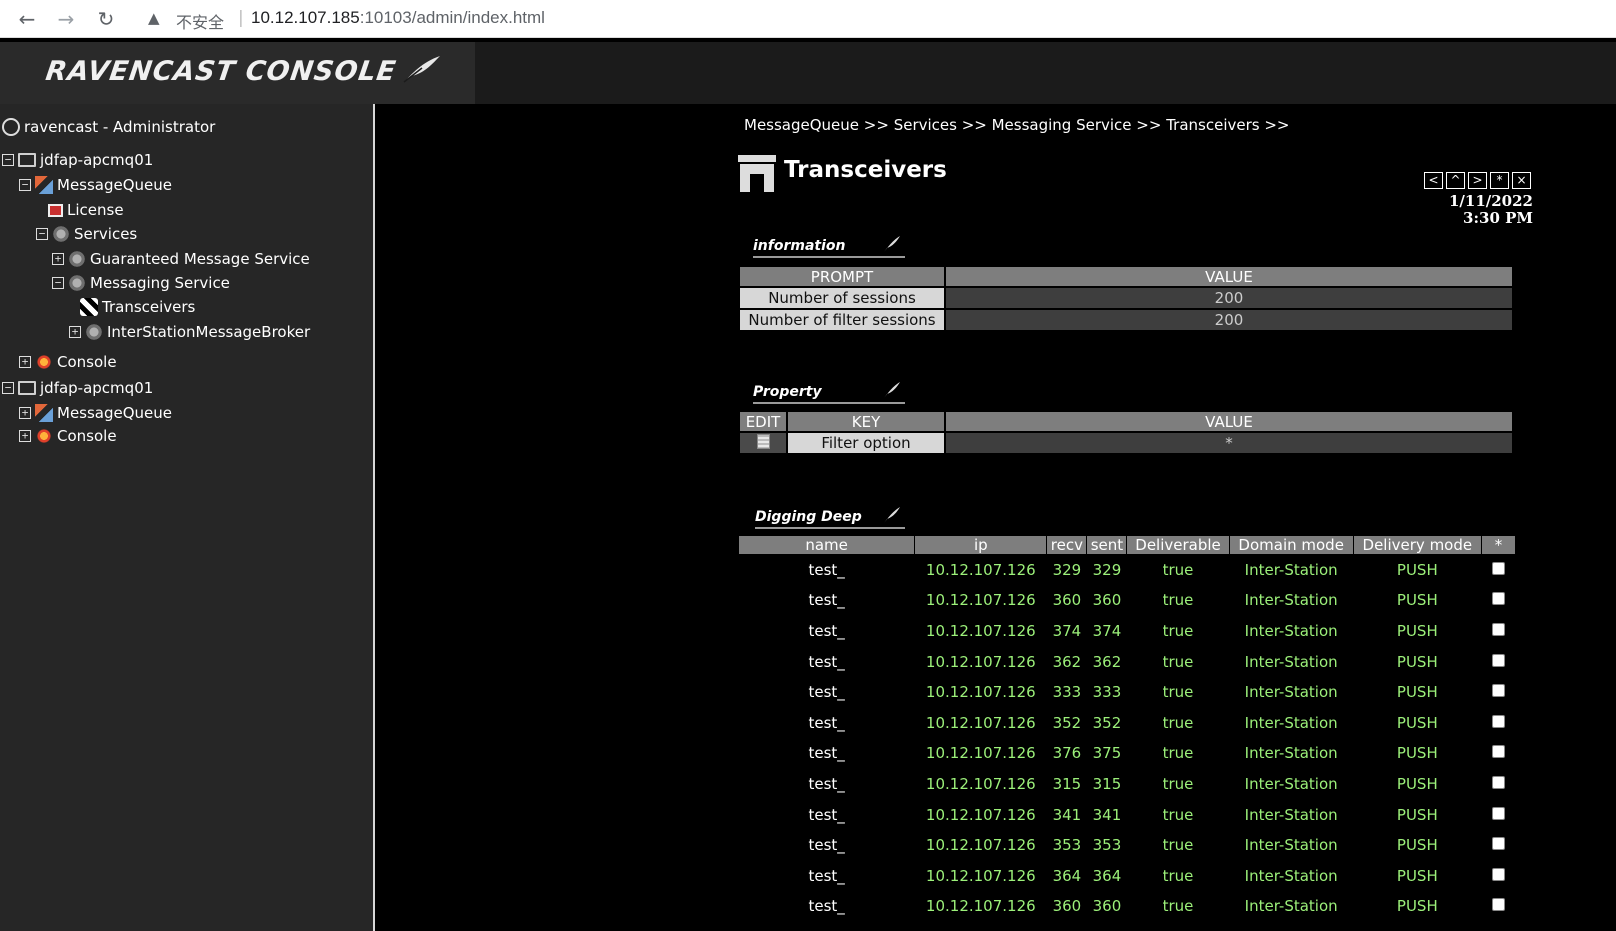 This screenshot has height=931, width=1616. I want to click on domain-mode-cell: Inter-Station, so click(1291, 661).